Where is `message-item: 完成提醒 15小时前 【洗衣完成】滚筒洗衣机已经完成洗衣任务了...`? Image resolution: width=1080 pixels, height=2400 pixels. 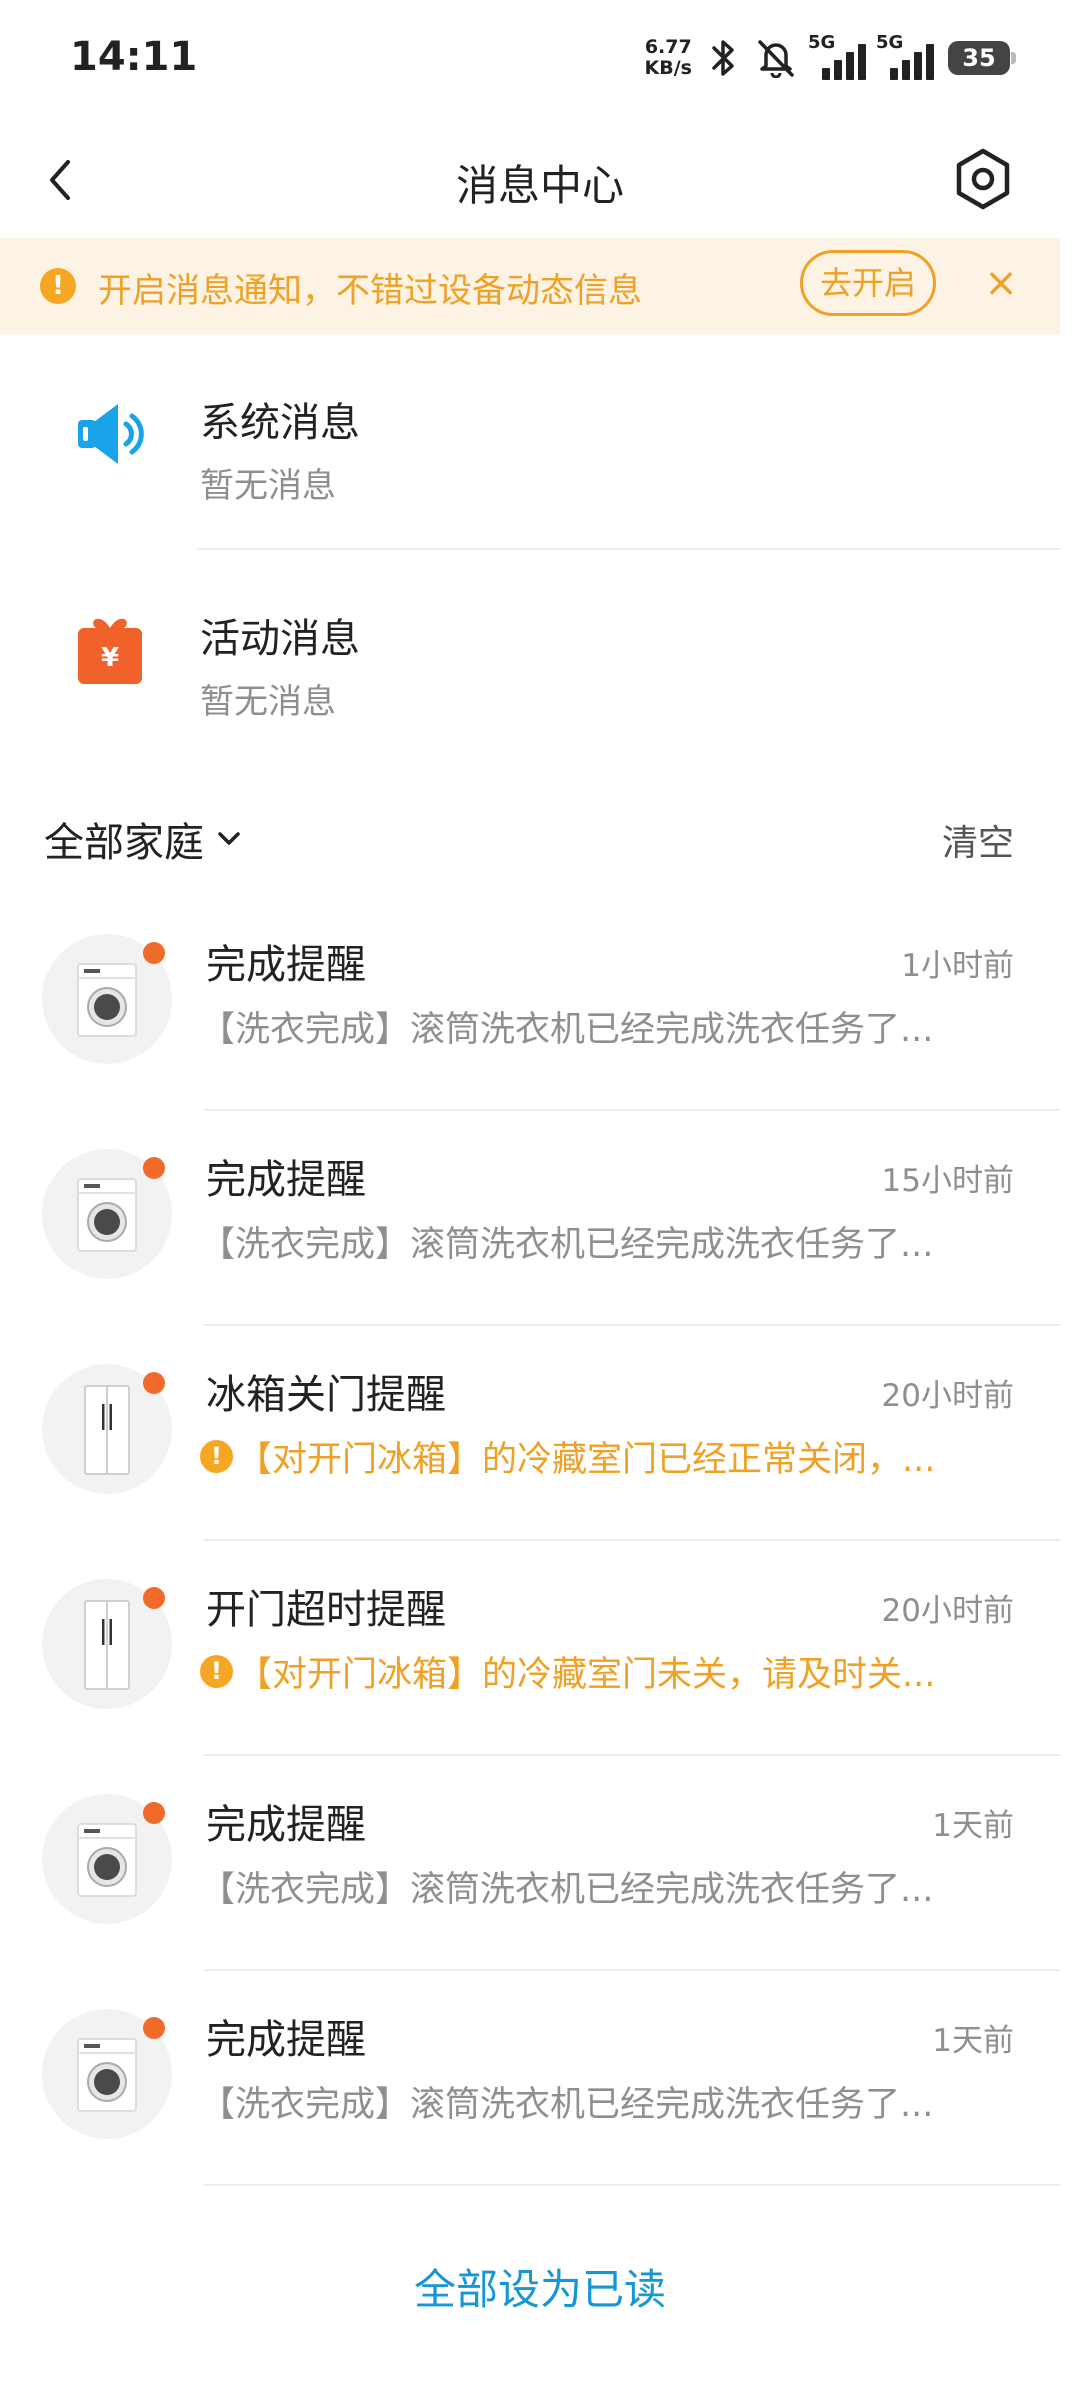 message-item: 完成提醒 15小时前 【洗衣完成】滚筒洗衣机已经完成洗衣任务了... is located at coordinates (530, 1218).